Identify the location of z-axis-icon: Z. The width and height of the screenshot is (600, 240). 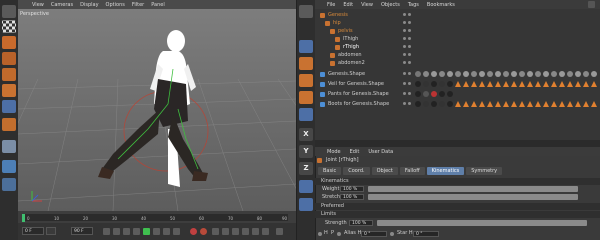
(306, 168).